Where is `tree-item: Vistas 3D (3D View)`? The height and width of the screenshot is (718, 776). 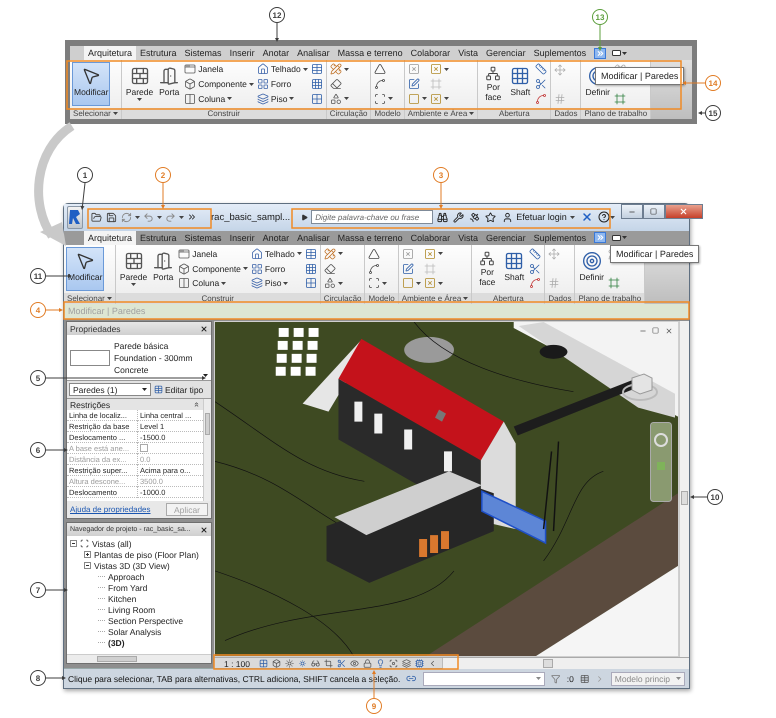 tree-item: Vistas 3D (3D View) is located at coordinates (132, 565).